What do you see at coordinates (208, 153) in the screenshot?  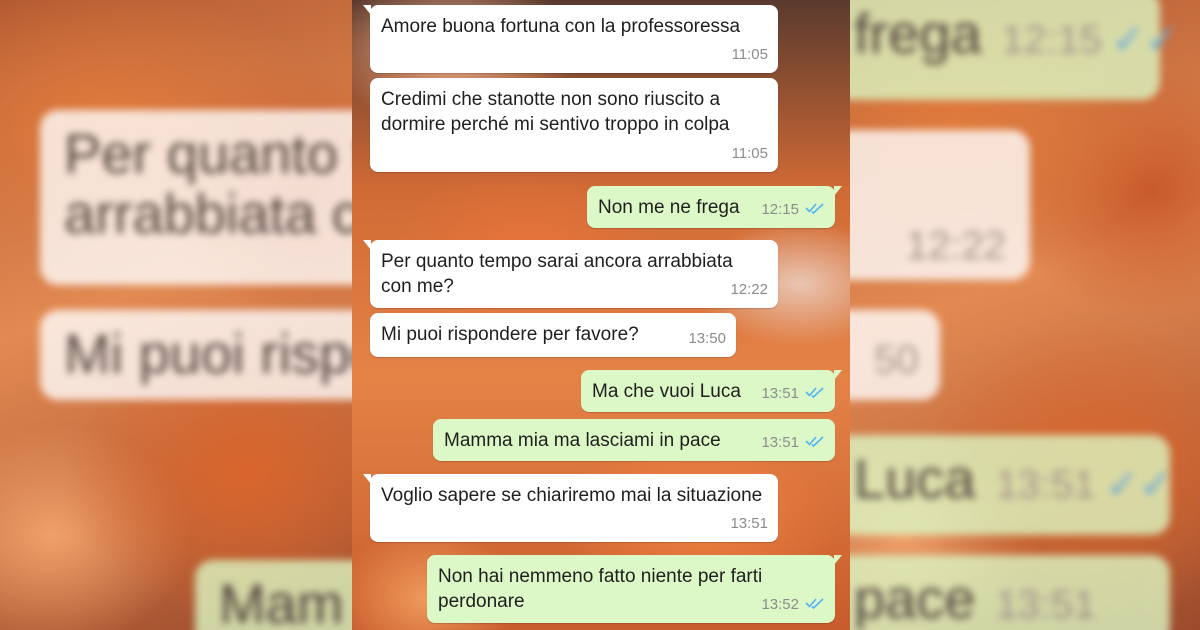 I see `background-text: Per quanto te` at bounding box center [208, 153].